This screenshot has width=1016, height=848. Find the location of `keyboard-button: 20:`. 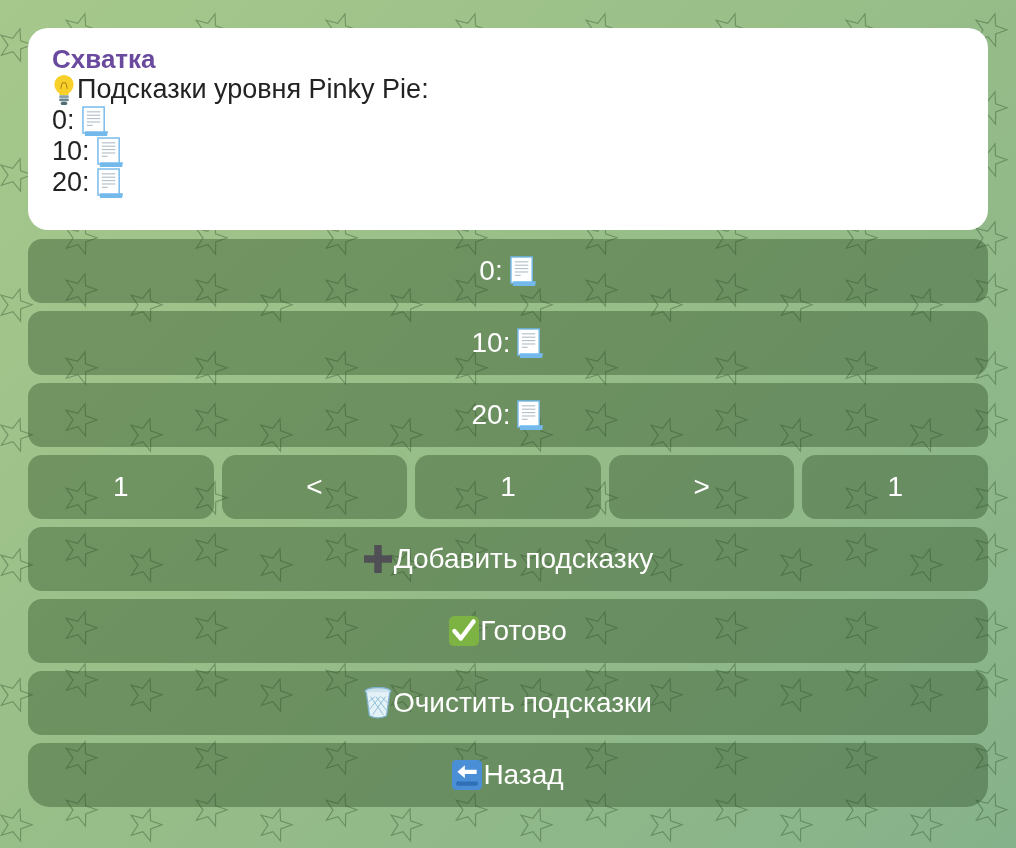

keyboard-button: 20: is located at coordinates (508, 415).